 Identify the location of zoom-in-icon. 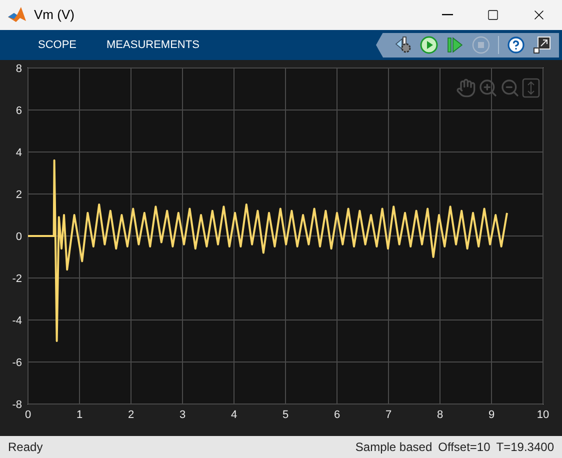
(488, 88).